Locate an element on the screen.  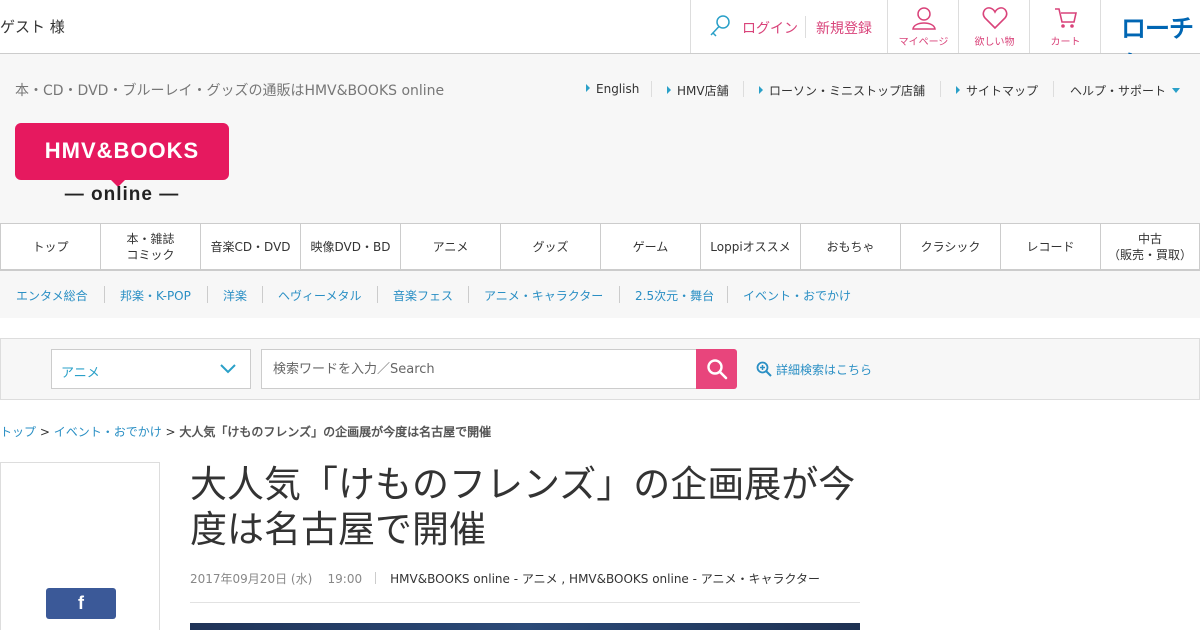
search-button is located at coordinates (716, 369).